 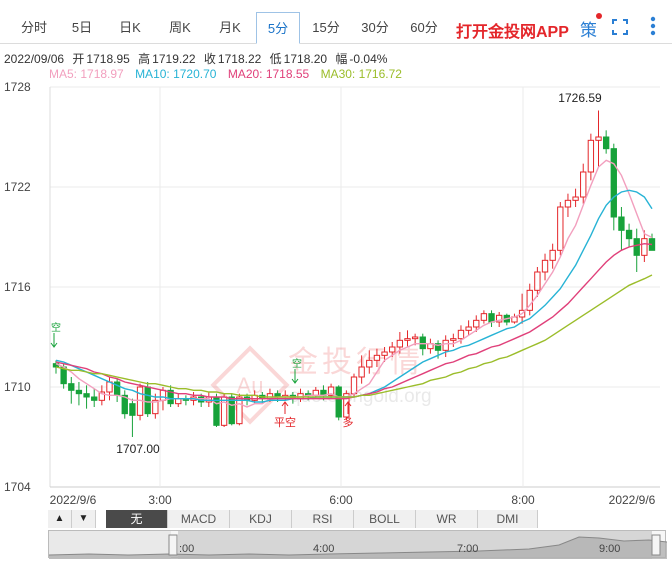 I want to click on ma30-label: MA30: 1716.72, so click(x=361, y=74).